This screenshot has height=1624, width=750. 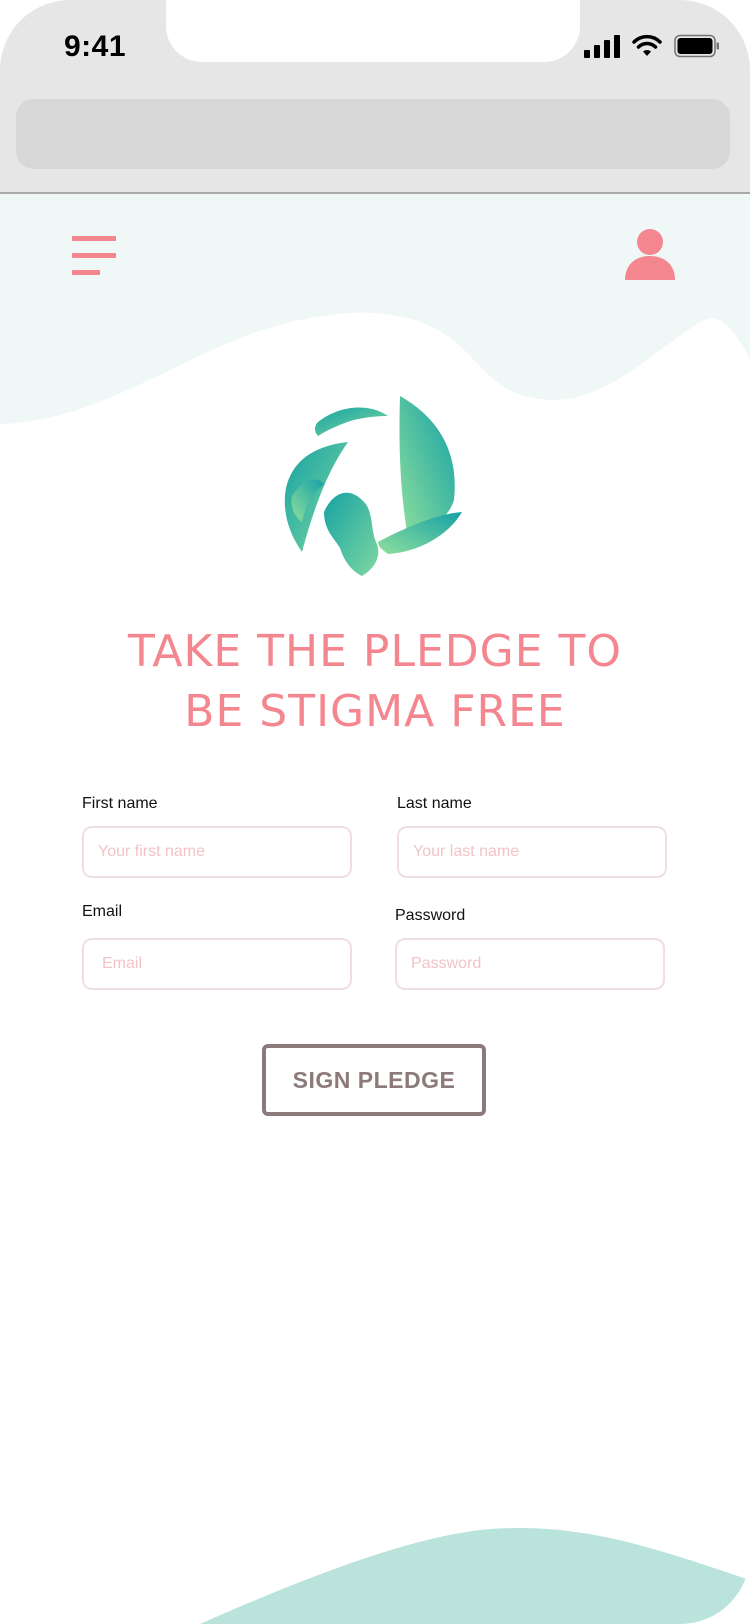 I want to click on status-time: 9:41, so click(x=95, y=46).